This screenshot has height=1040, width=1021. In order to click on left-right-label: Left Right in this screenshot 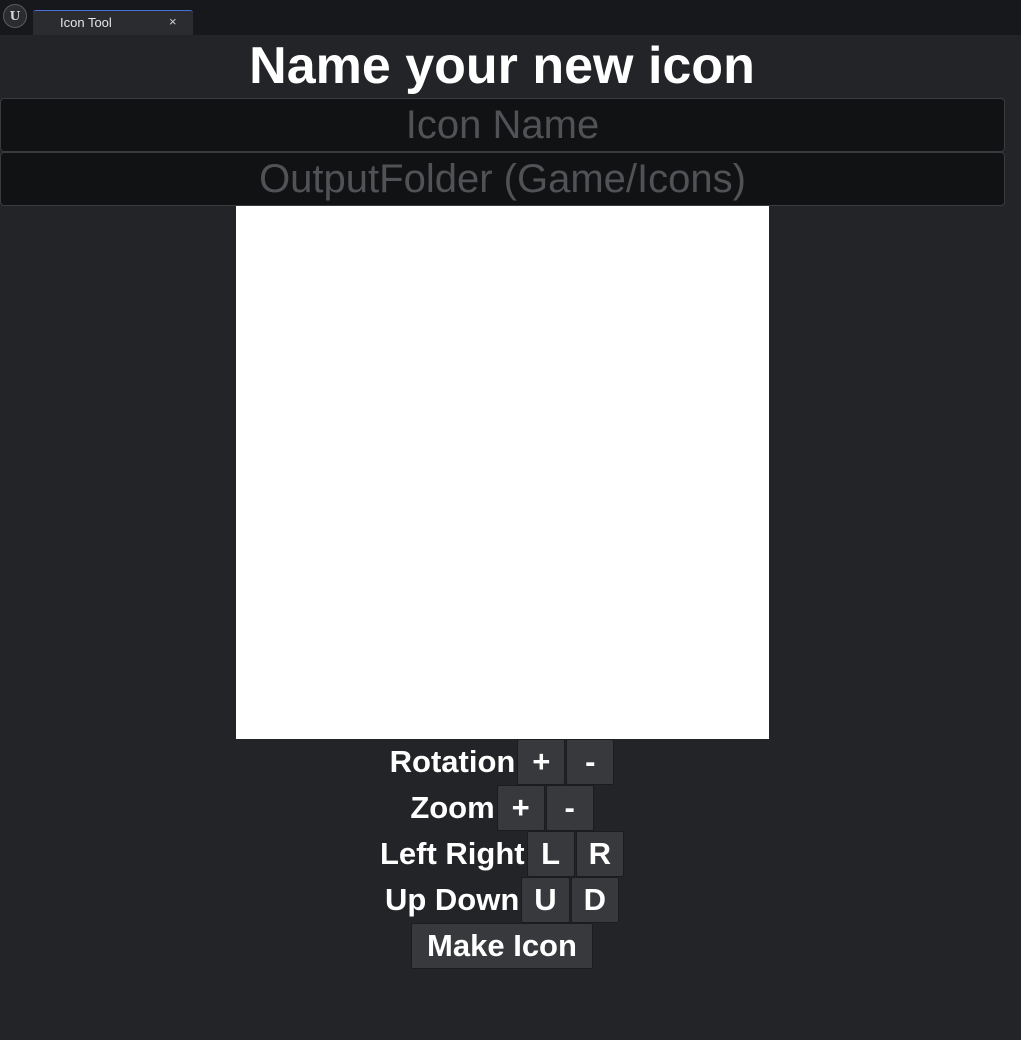, I will do `click(452, 853)`.